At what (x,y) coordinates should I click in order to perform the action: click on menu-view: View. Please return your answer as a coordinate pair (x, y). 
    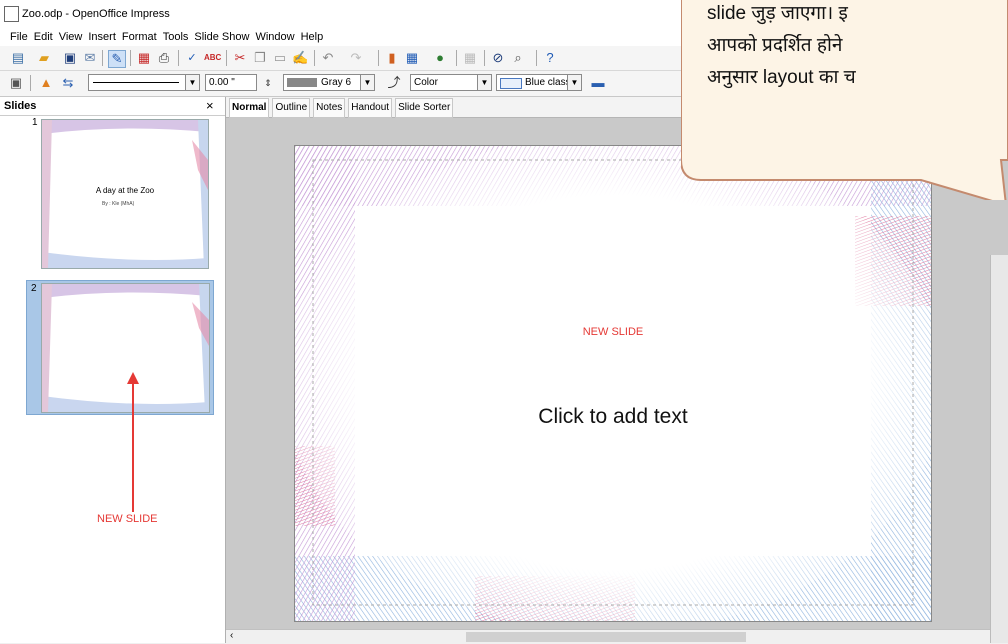
    Looking at the image, I should click on (71, 37).